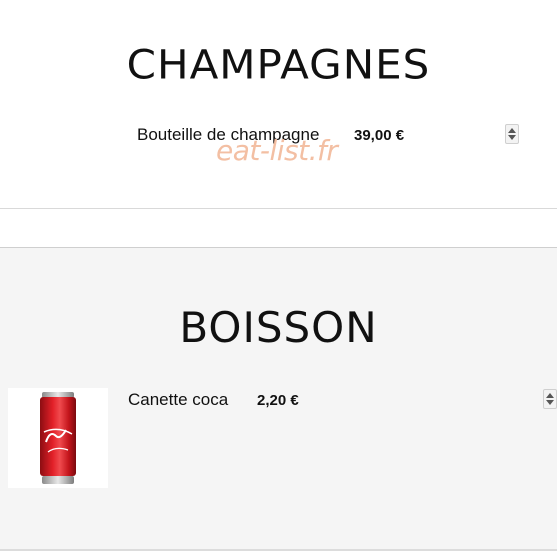  I want to click on coca-cola-can-icon, so click(58, 438).